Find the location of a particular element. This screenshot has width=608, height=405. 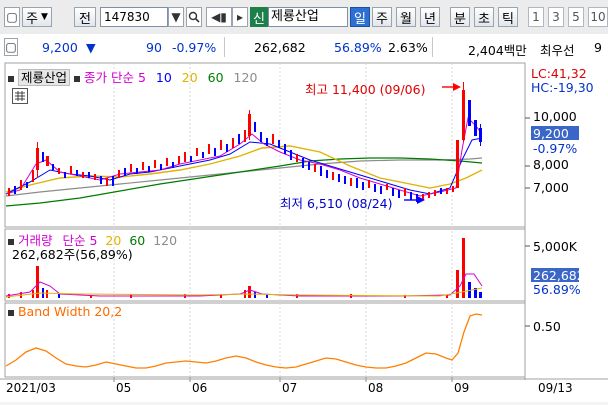

period-5-label: 5 is located at coordinates (576, 17).